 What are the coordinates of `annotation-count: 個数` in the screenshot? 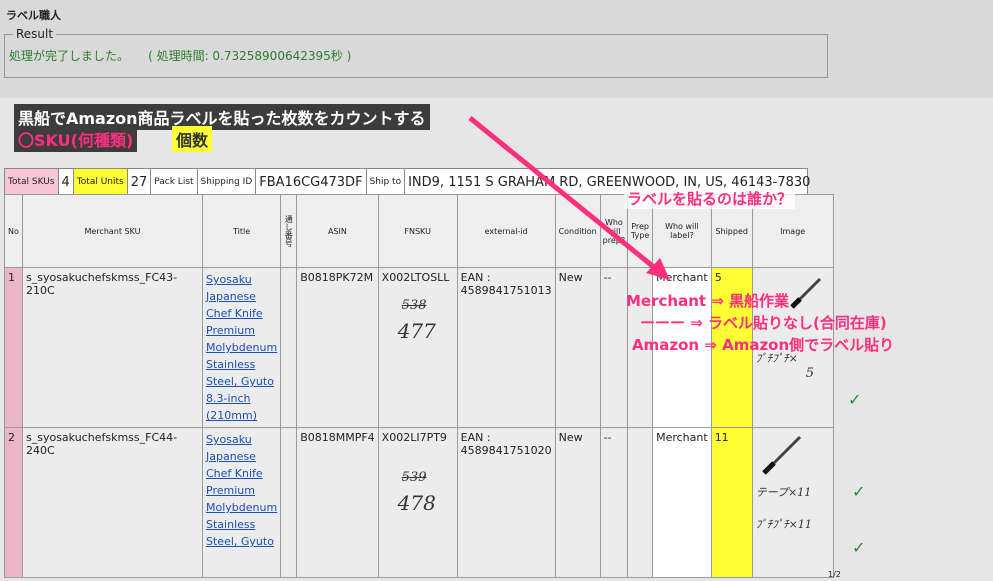 It's located at (192, 139).